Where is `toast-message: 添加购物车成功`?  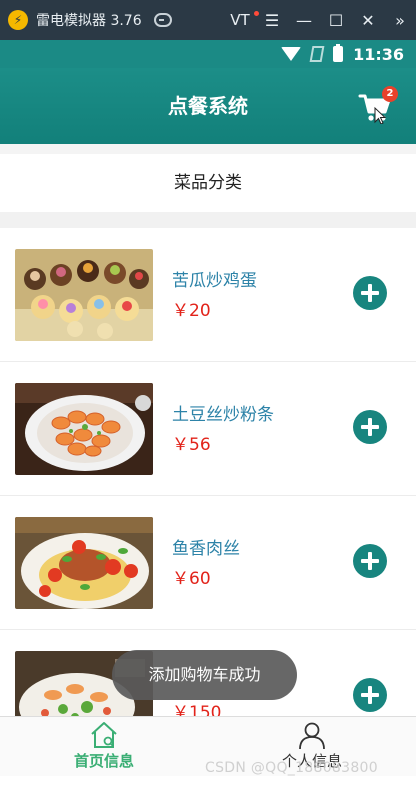
toast-message: 添加购物车成功 is located at coordinates (204, 675).